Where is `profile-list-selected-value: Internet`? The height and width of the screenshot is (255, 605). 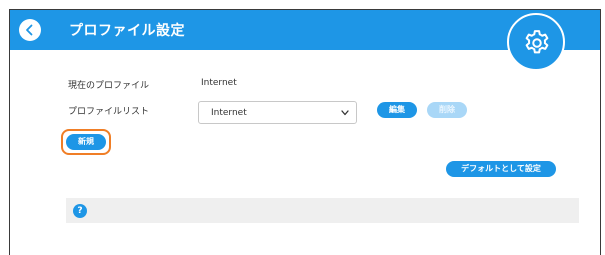
profile-list-selected-value: Internet is located at coordinates (229, 113).